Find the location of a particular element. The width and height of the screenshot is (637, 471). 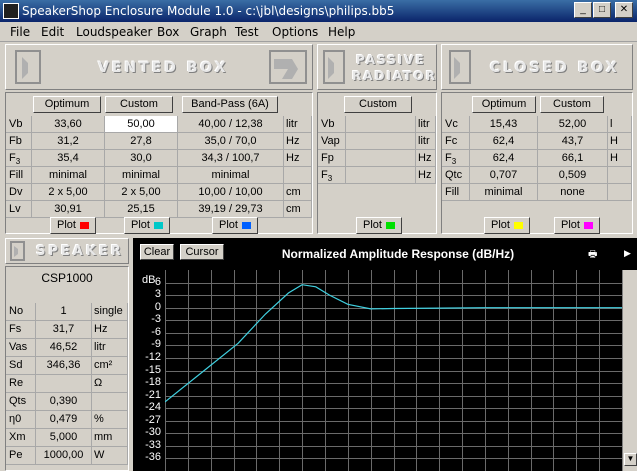

y-tick-label: -24 is located at coordinates (153, 407).